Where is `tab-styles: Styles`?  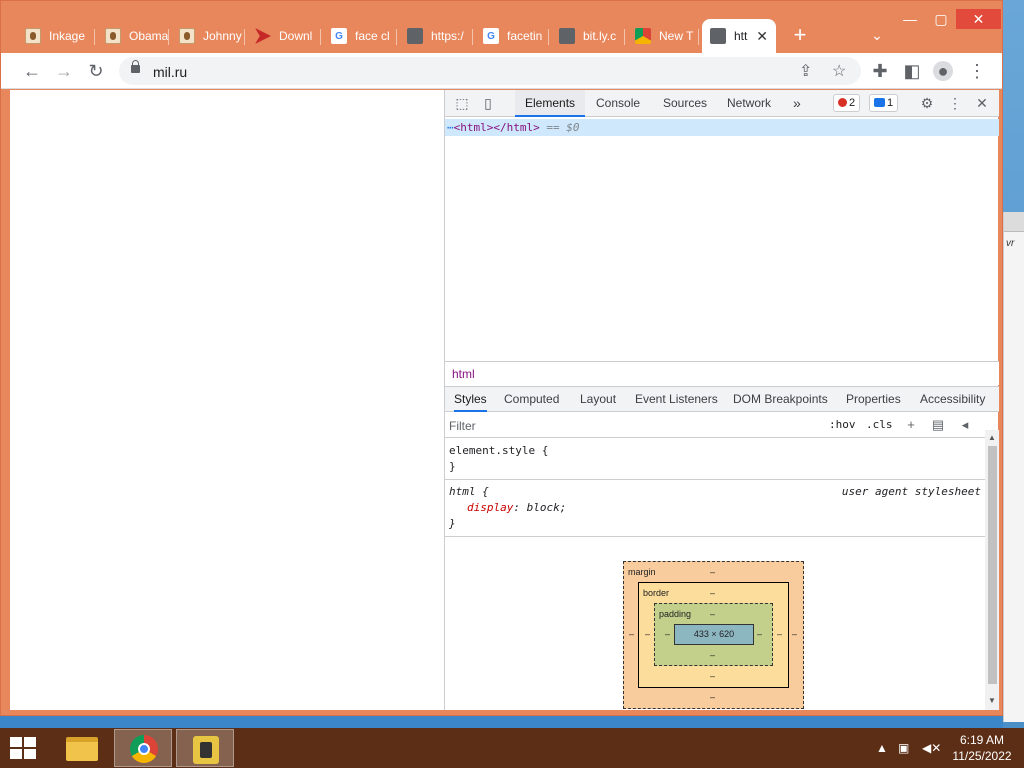 tab-styles: Styles is located at coordinates (470, 399).